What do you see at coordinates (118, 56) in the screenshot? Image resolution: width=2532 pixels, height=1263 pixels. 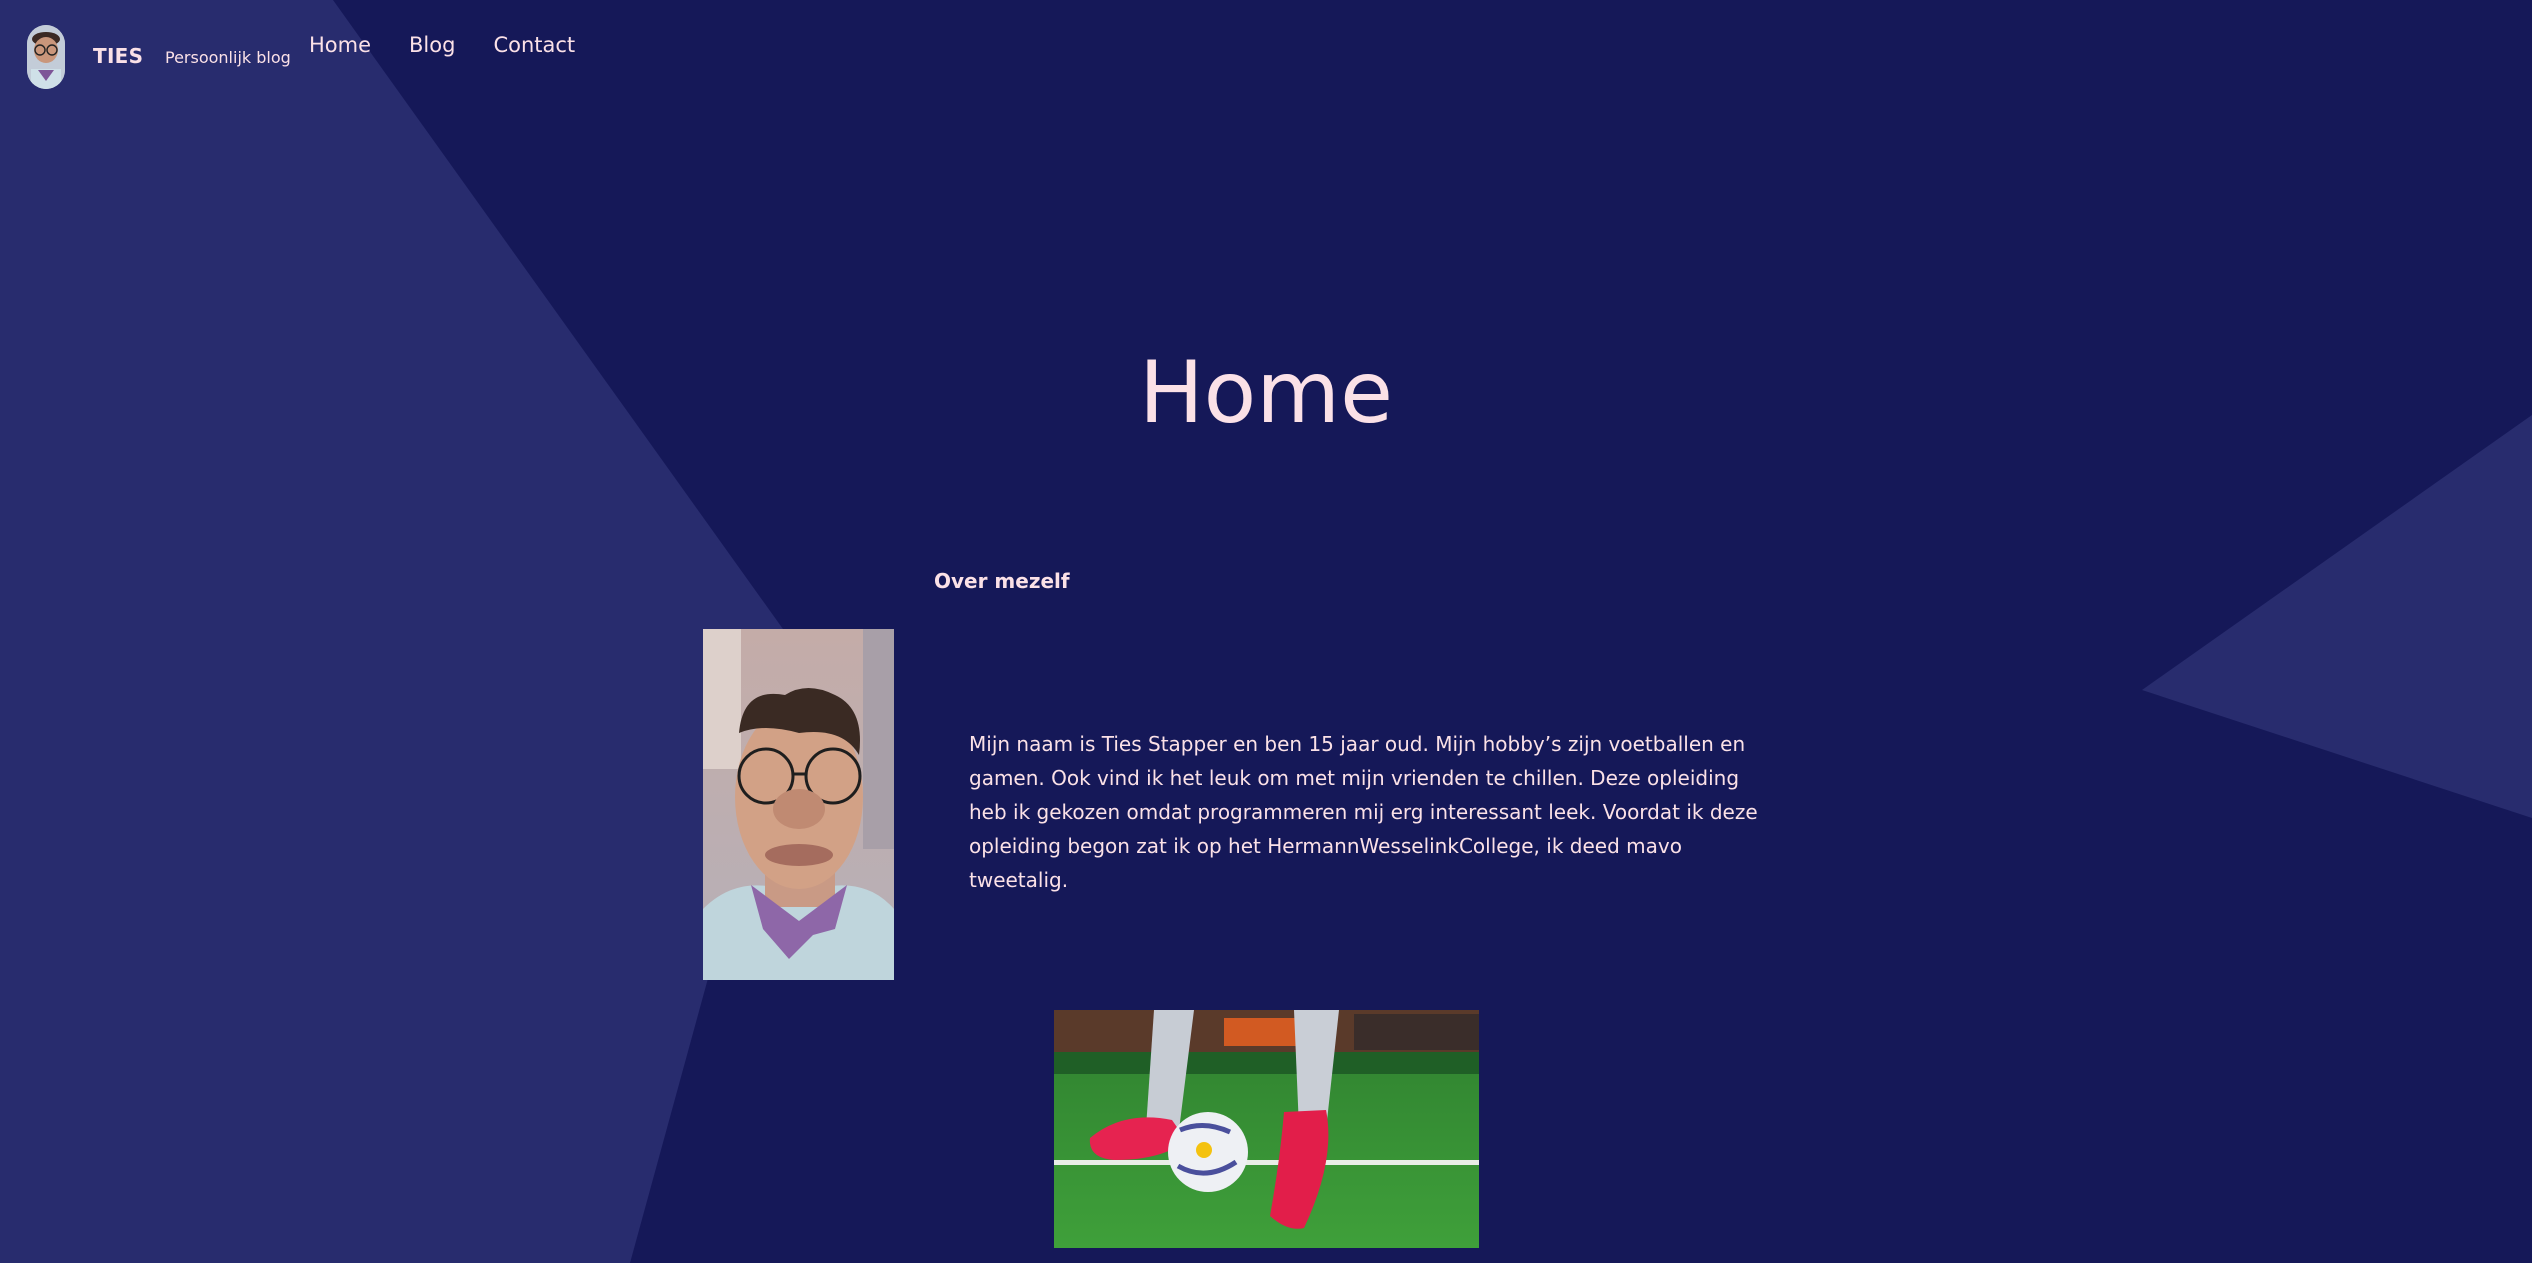 I see `site-title: TIES` at bounding box center [118, 56].